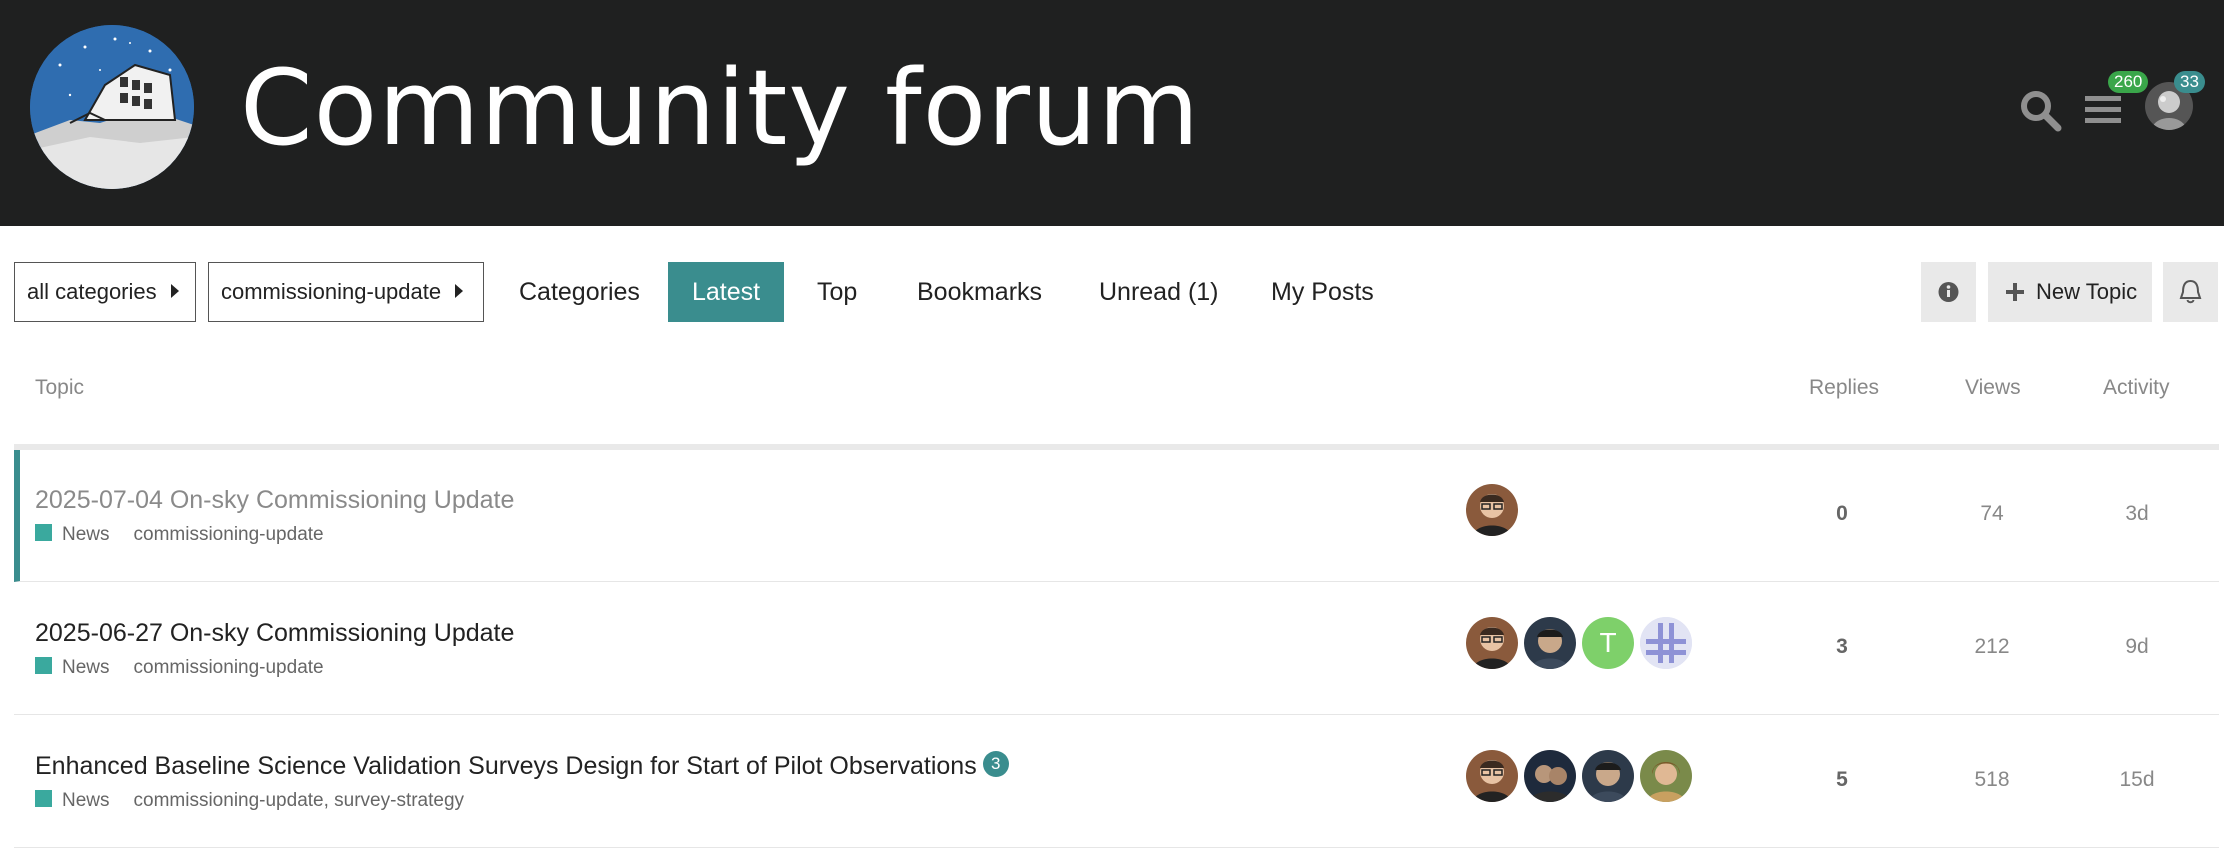 The height and width of the screenshot is (848, 2224). Describe the element at coordinates (1842, 514) in the screenshot. I see `replies-count: 0` at that location.